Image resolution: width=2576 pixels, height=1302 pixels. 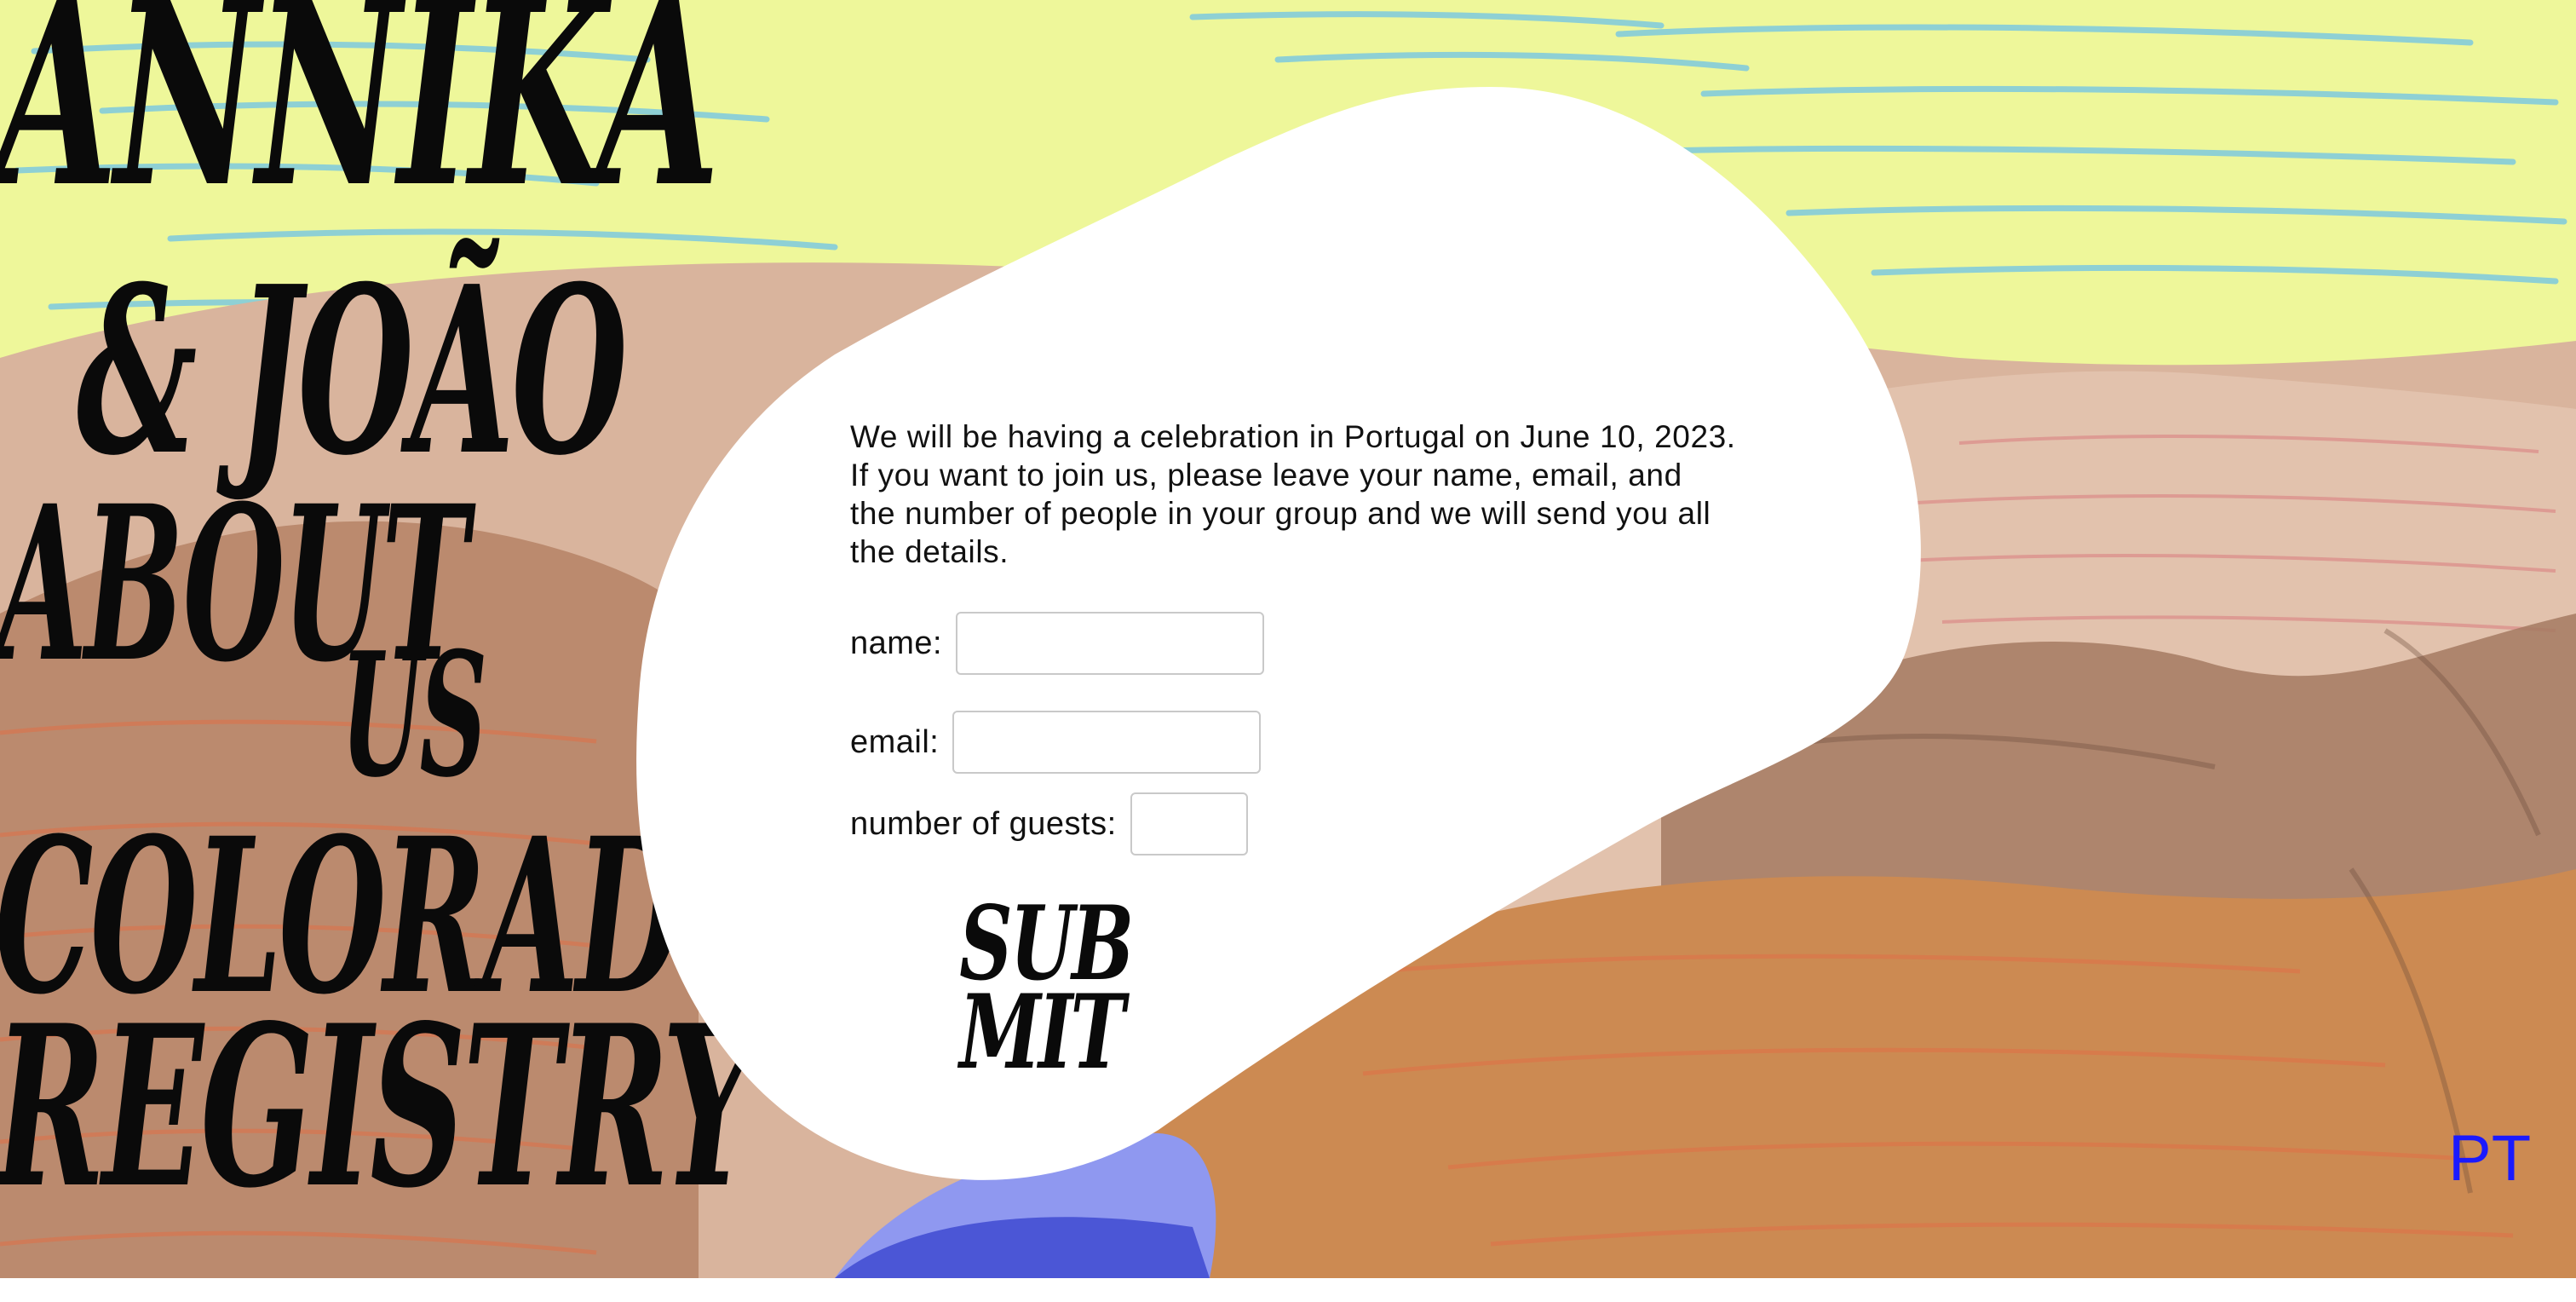 What do you see at coordinates (984, 824) in the screenshot?
I see `guests-label: number of guests:` at bounding box center [984, 824].